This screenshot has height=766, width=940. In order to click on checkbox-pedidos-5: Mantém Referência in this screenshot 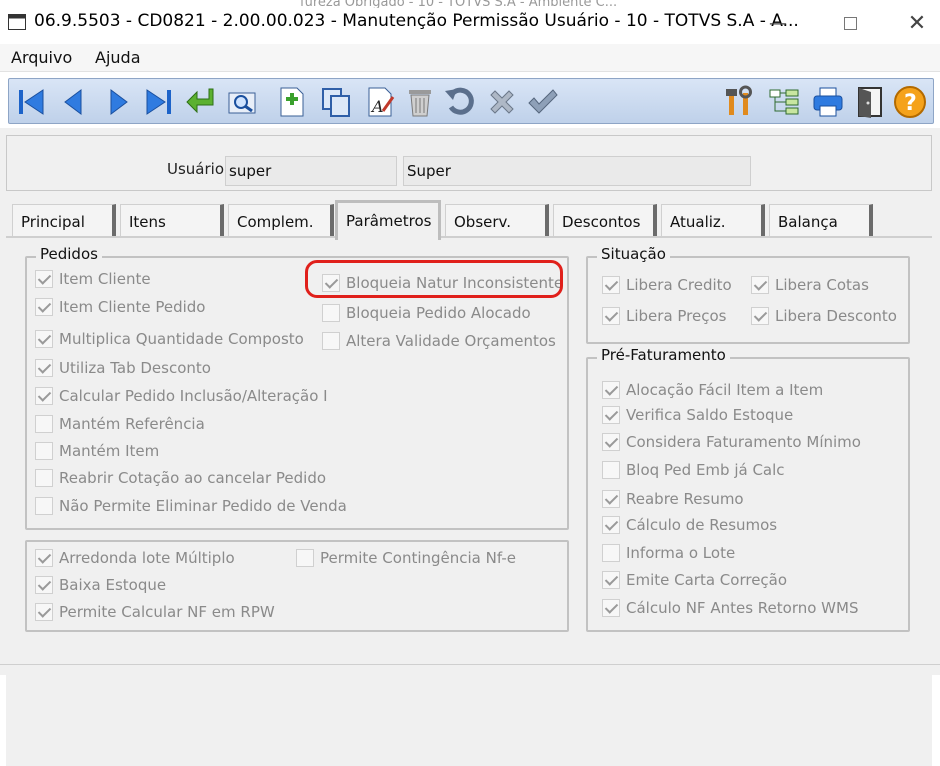, I will do `click(120, 424)`.